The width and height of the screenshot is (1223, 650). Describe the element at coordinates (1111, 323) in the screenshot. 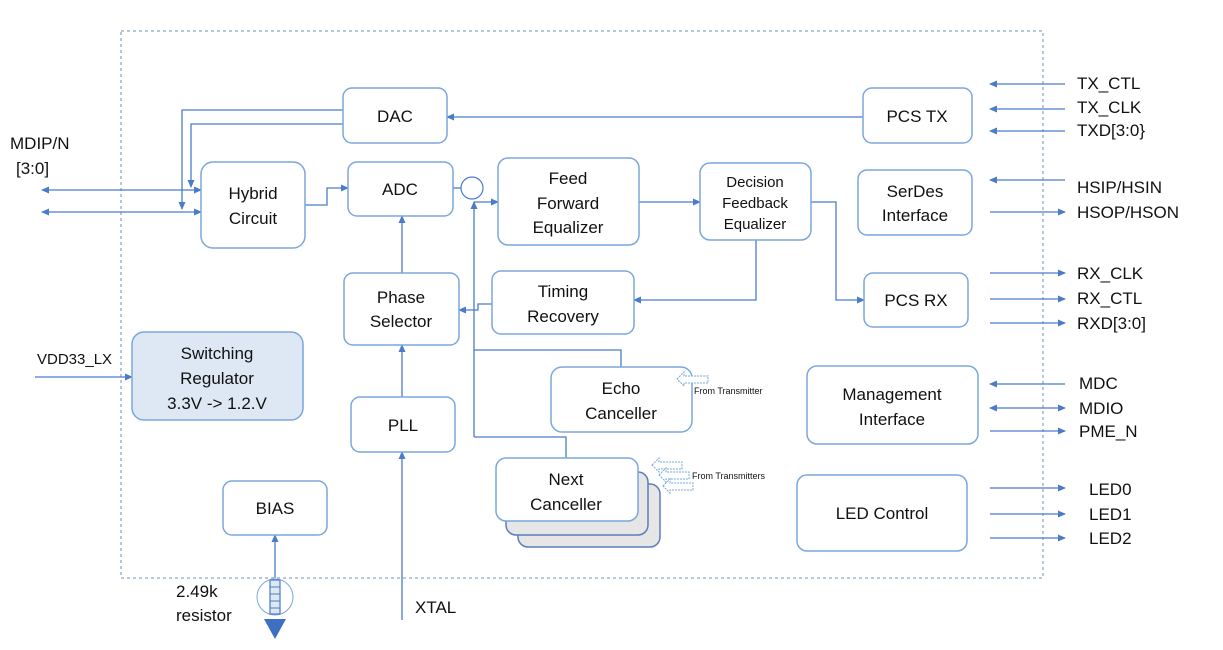

I see `svg-text: RXD[3:0]` at that location.